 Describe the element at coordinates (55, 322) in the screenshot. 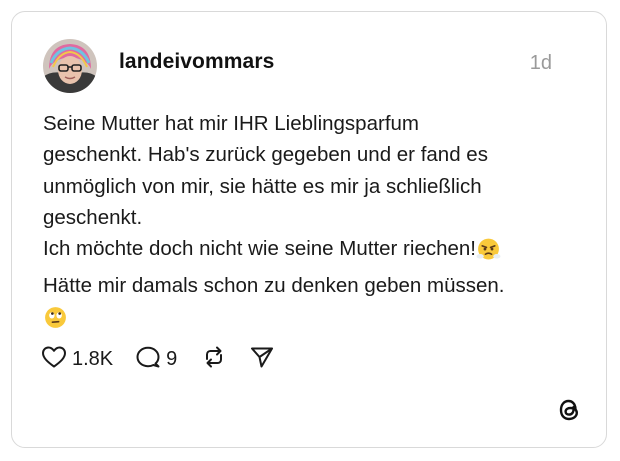

I see `face-with-rolling-eyes-emoji` at that location.